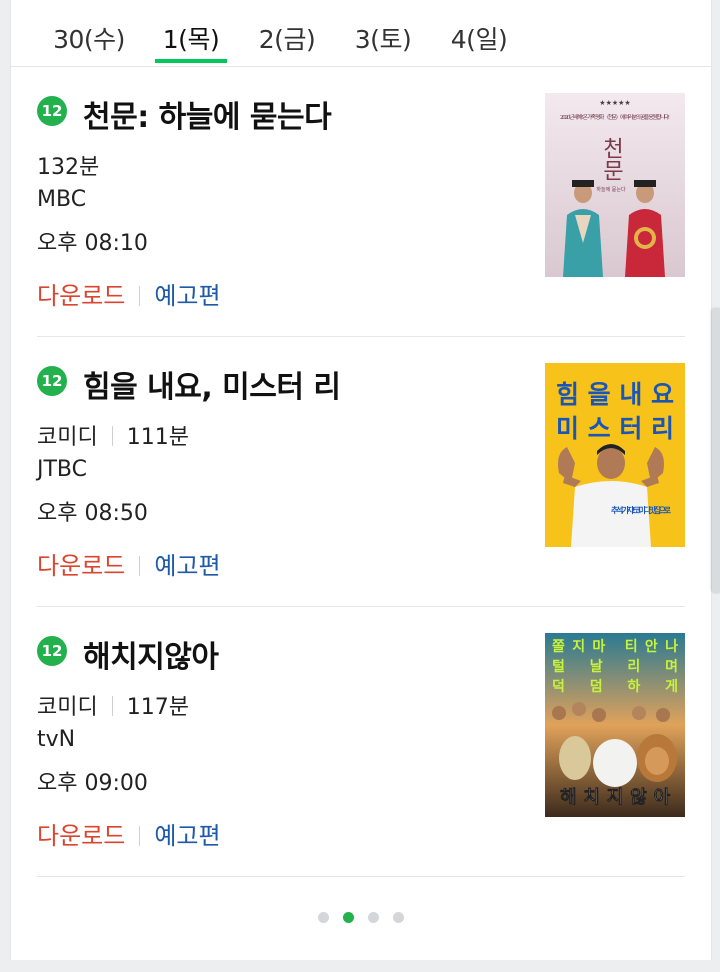 The image size is (720, 972). I want to click on poster-subtitle: 하늘에 묻는다, so click(611, 189).